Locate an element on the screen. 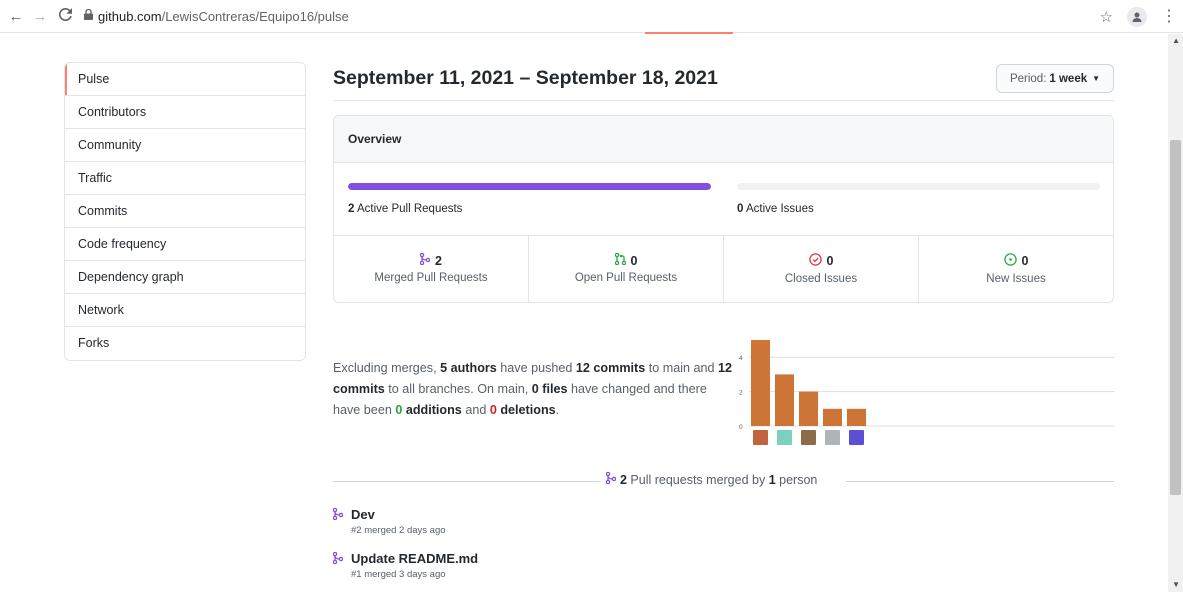 The width and height of the screenshot is (1183, 592). deletions-count: 0 is located at coordinates (493, 410).